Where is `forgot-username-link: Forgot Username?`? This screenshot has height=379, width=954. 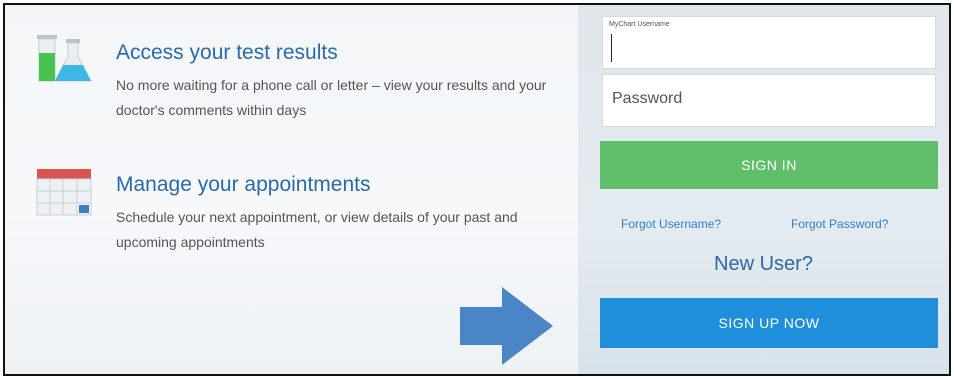 forgot-username-link: Forgot Username? is located at coordinates (671, 224).